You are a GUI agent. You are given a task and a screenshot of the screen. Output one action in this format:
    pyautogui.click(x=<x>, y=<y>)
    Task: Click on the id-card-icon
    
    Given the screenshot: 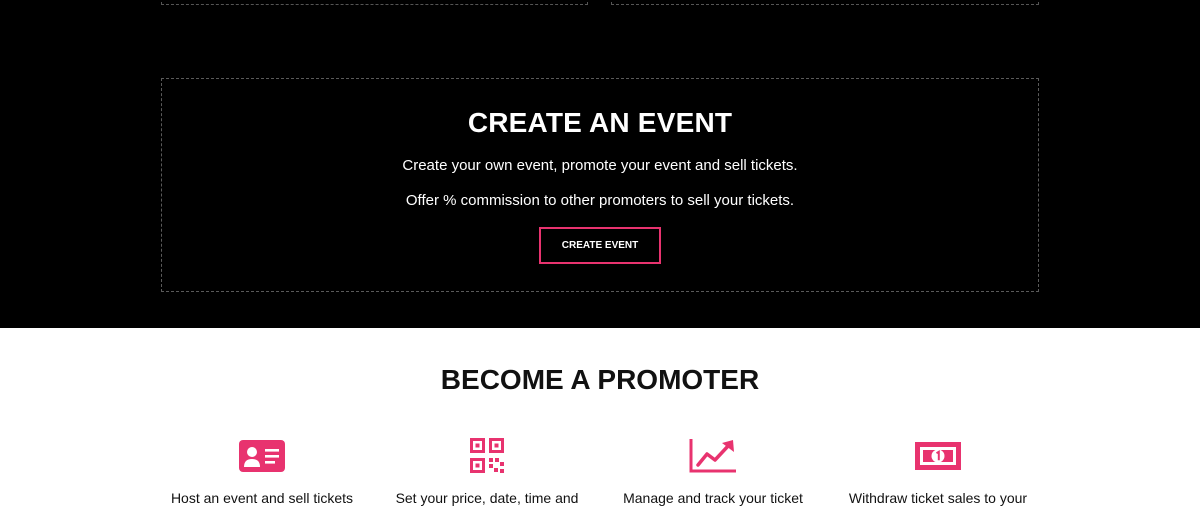 What is the action you would take?
    pyautogui.click(x=262, y=456)
    